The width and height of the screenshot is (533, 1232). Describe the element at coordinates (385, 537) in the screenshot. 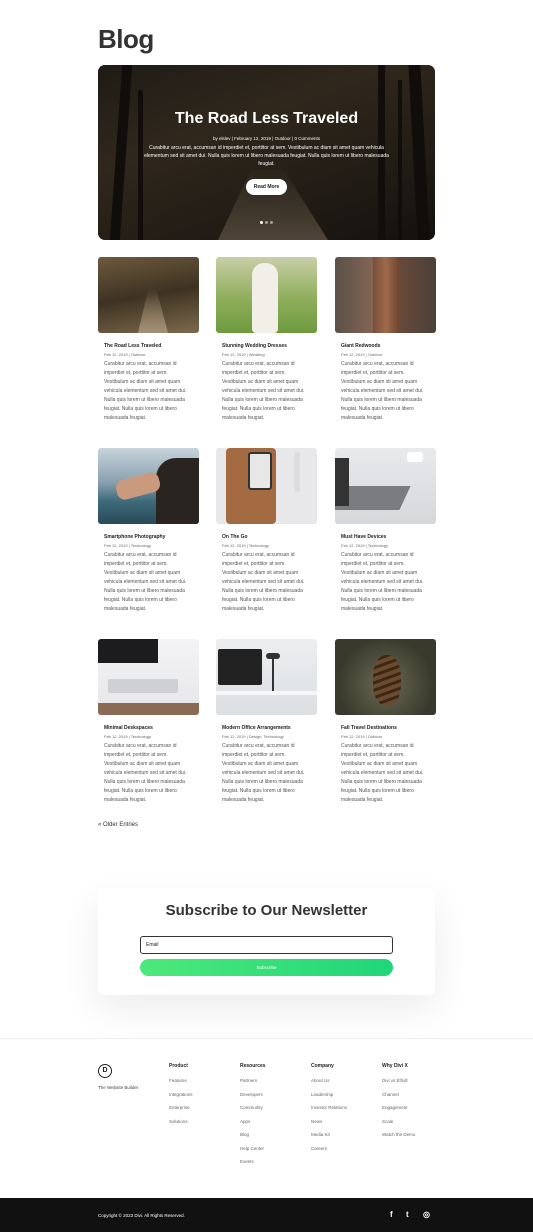

I see `post-title: Must Have Devices` at that location.